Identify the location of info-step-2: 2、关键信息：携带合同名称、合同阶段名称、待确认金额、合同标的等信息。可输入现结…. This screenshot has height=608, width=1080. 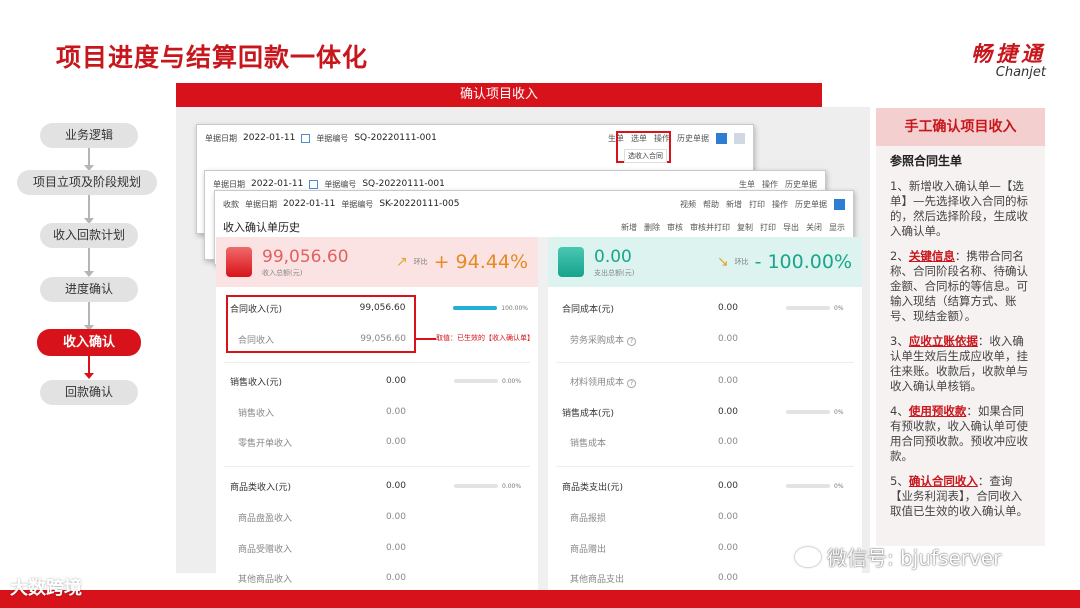
(959, 286).